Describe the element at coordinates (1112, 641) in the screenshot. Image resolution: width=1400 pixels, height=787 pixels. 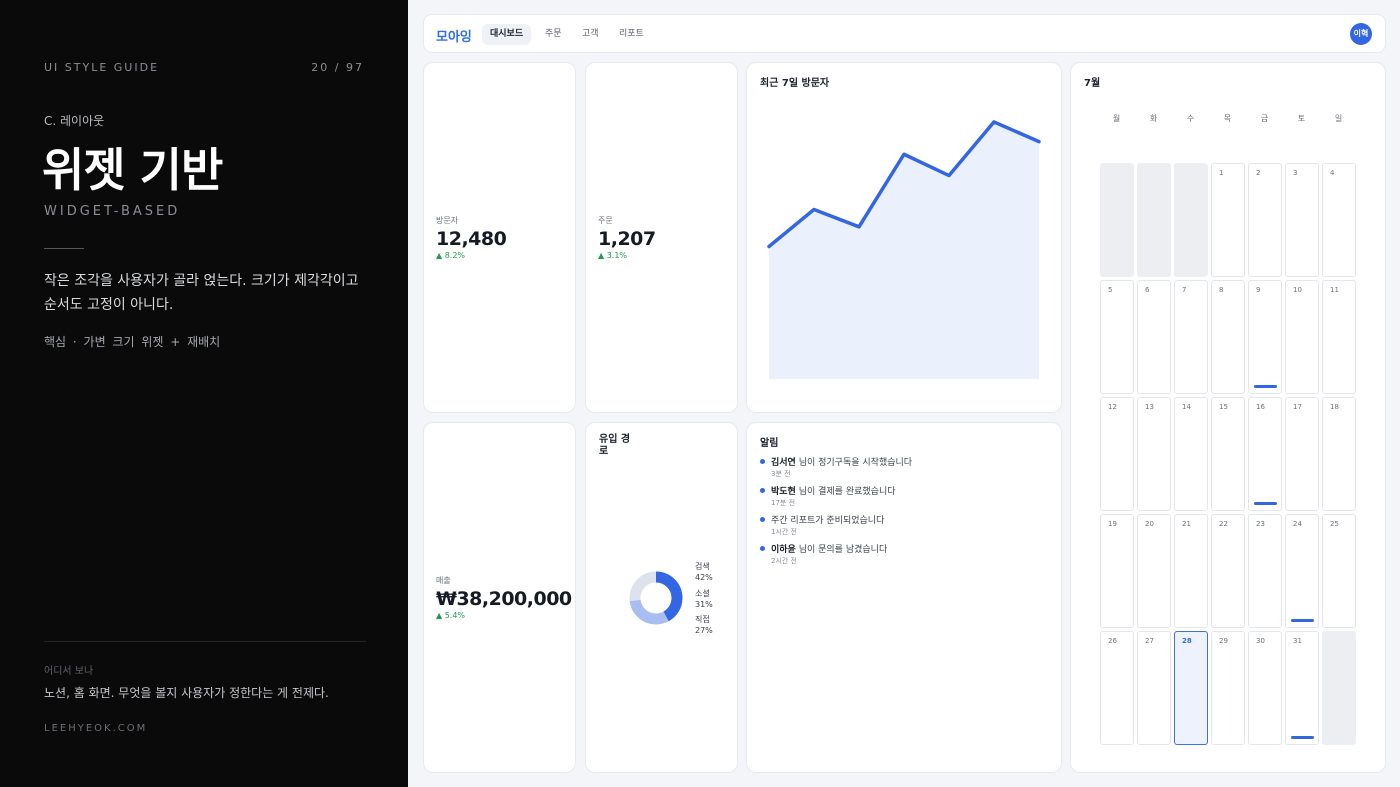
I see `day-number: 26` at that location.